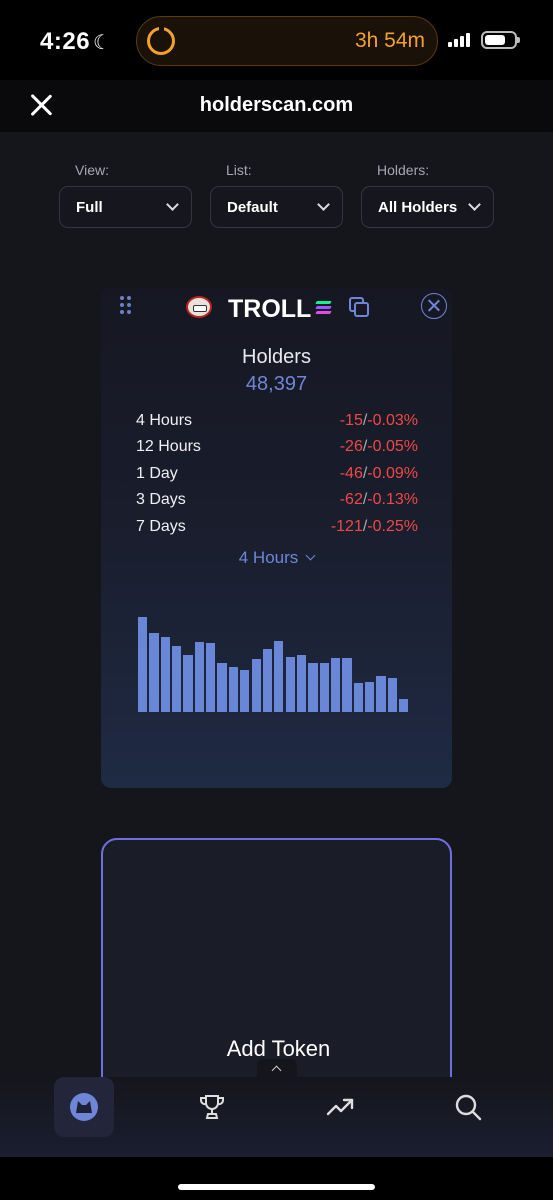  What do you see at coordinates (276, 357) in the screenshot?
I see `holders-label: Holders` at bounding box center [276, 357].